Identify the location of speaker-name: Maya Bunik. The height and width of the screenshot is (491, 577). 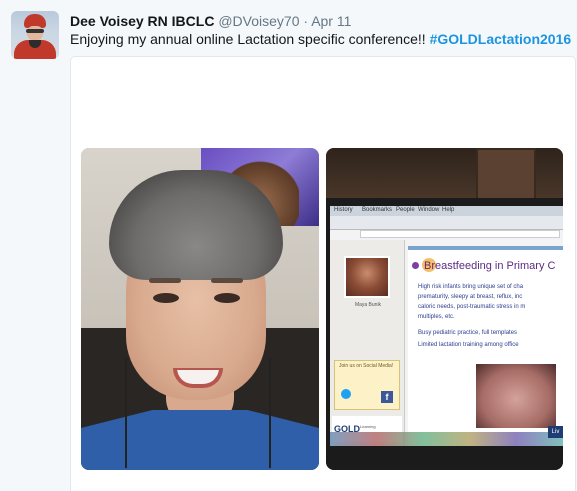
(368, 305).